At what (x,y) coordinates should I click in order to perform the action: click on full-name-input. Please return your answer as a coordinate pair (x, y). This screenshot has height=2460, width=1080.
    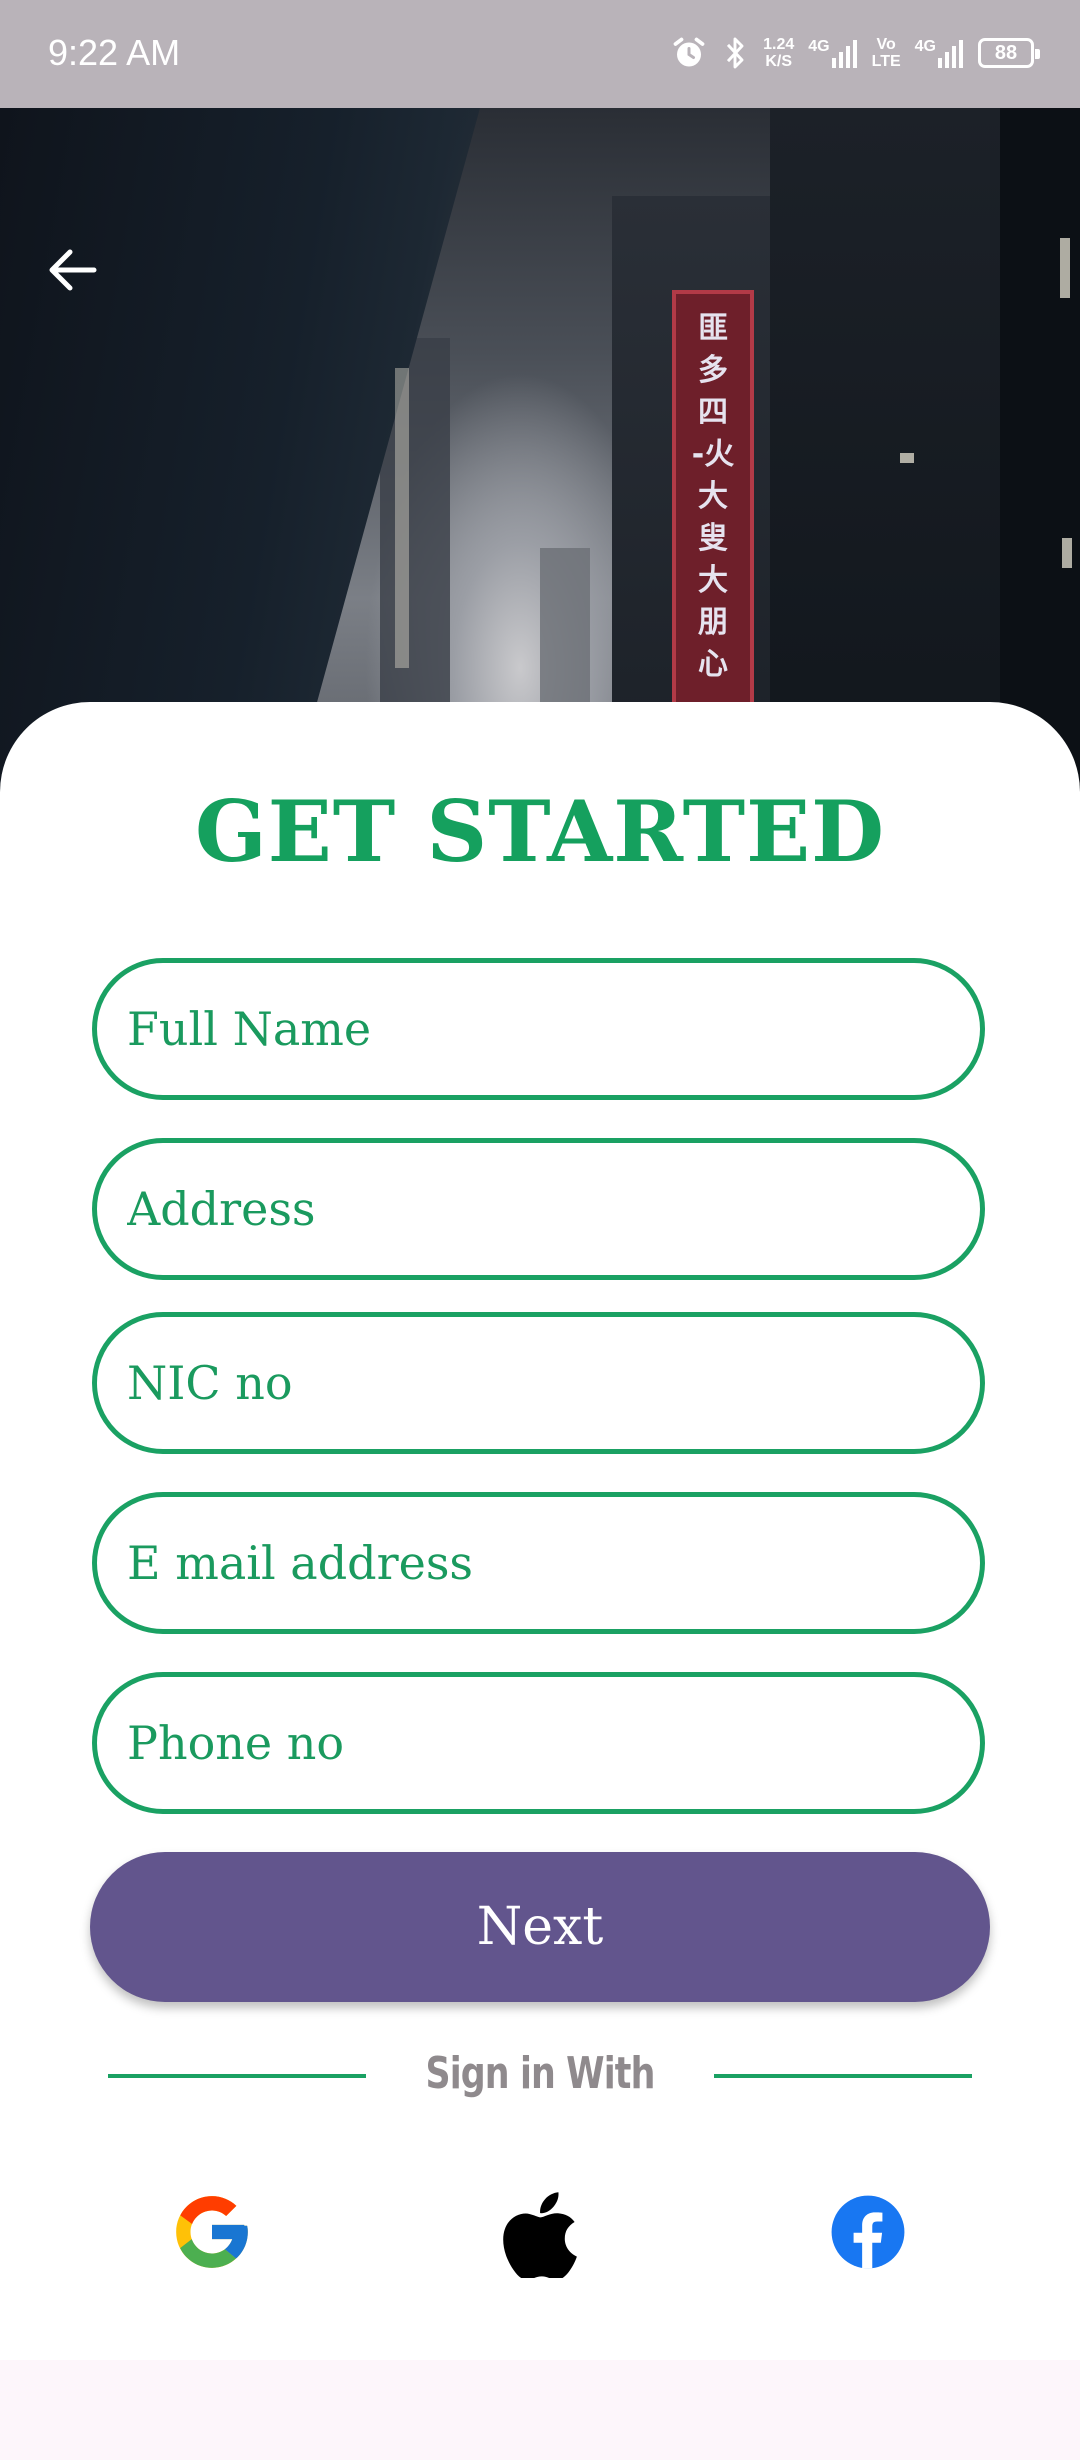
    Looking at the image, I should click on (537, 1029).